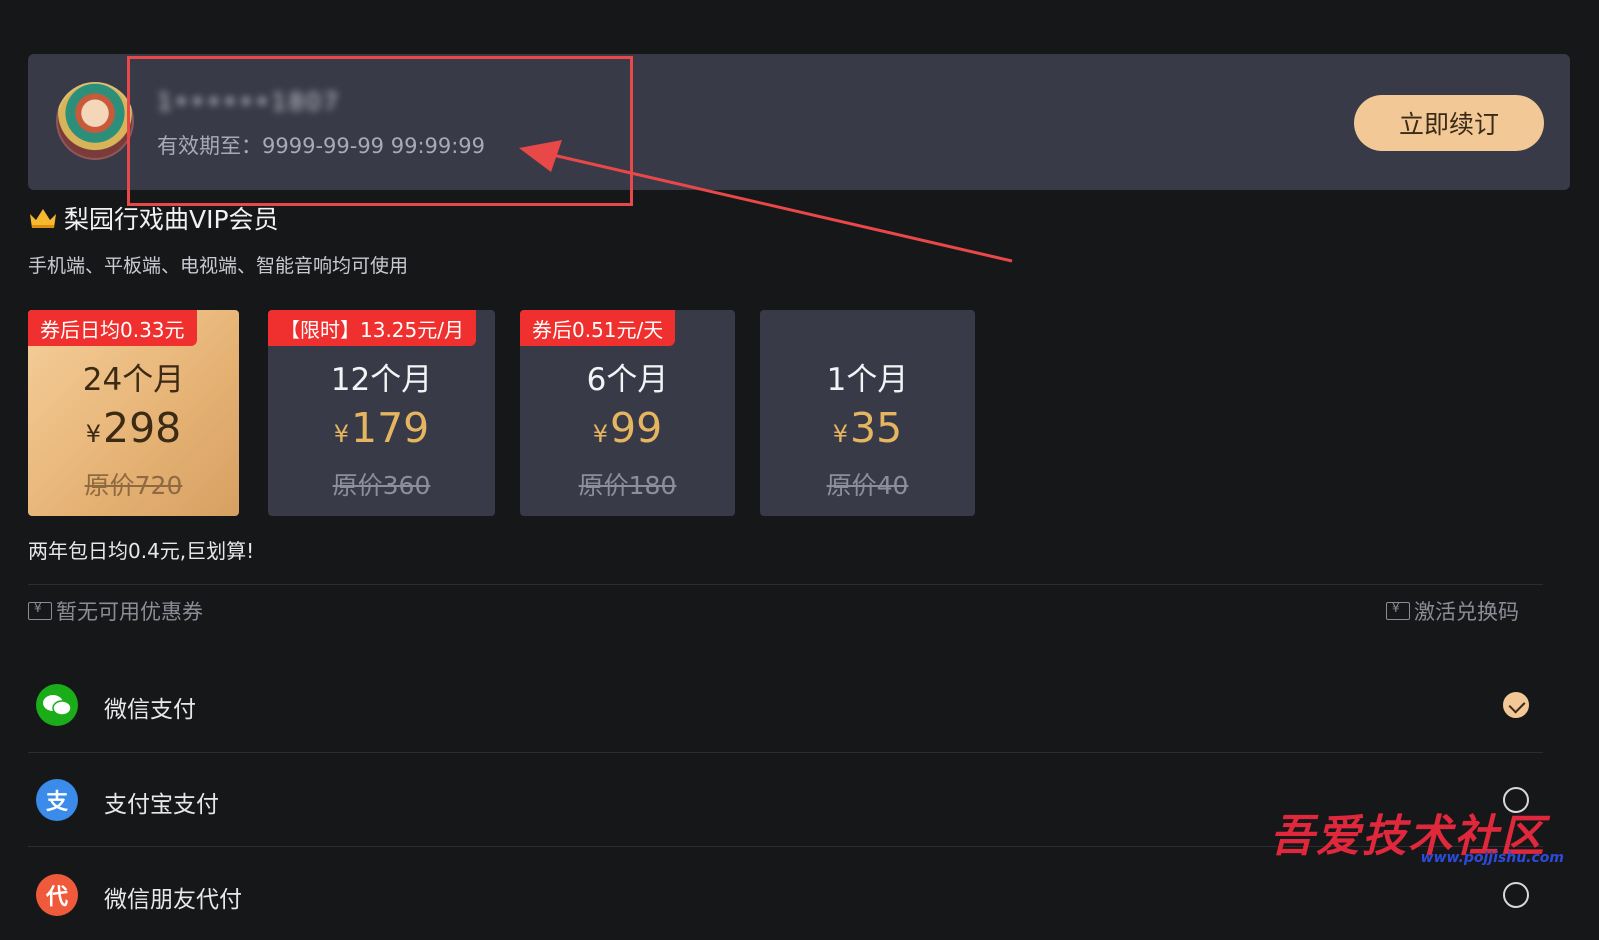  Describe the element at coordinates (627, 428) in the screenshot. I see `plan-price: ¥99` at that location.